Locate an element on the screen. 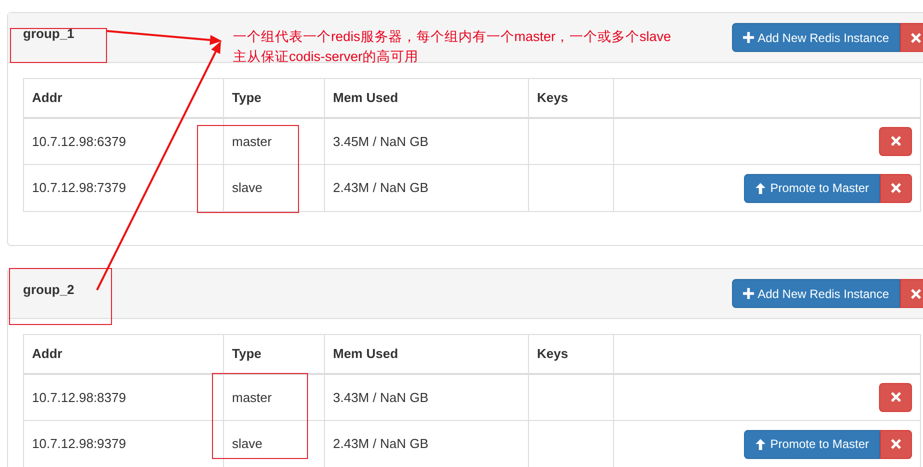 This screenshot has width=923, height=467. group-title: group_1 is located at coordinates (48, 34).